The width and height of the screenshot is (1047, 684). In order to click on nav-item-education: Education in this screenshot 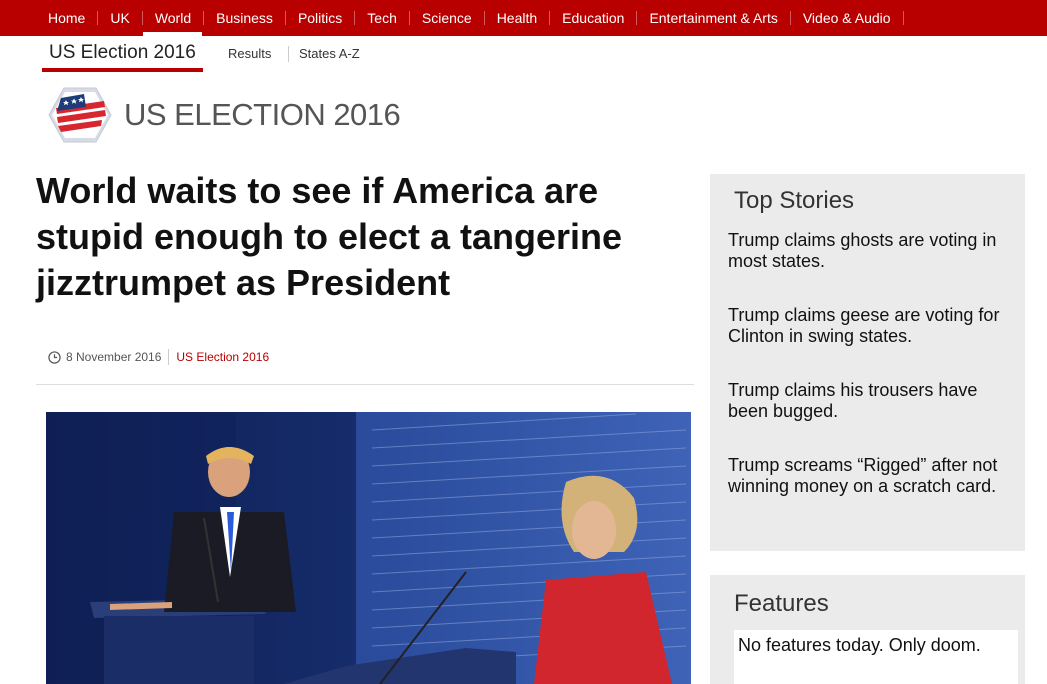, I will do `click(592, 18)`.